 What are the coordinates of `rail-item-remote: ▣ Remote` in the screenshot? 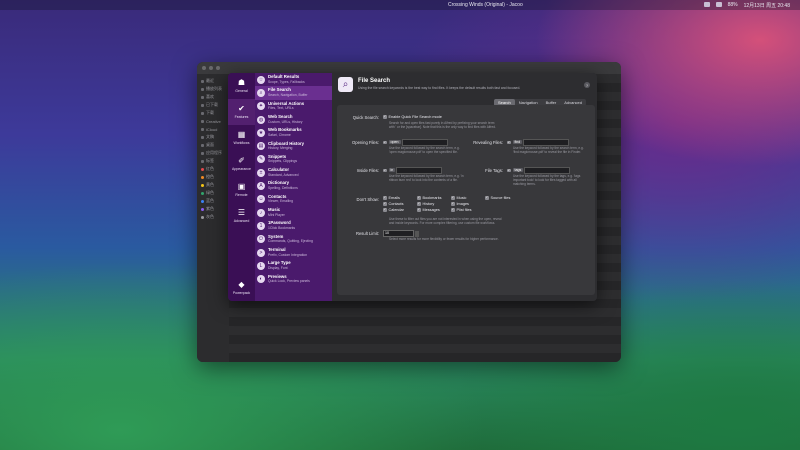 It's located at (241, 190).